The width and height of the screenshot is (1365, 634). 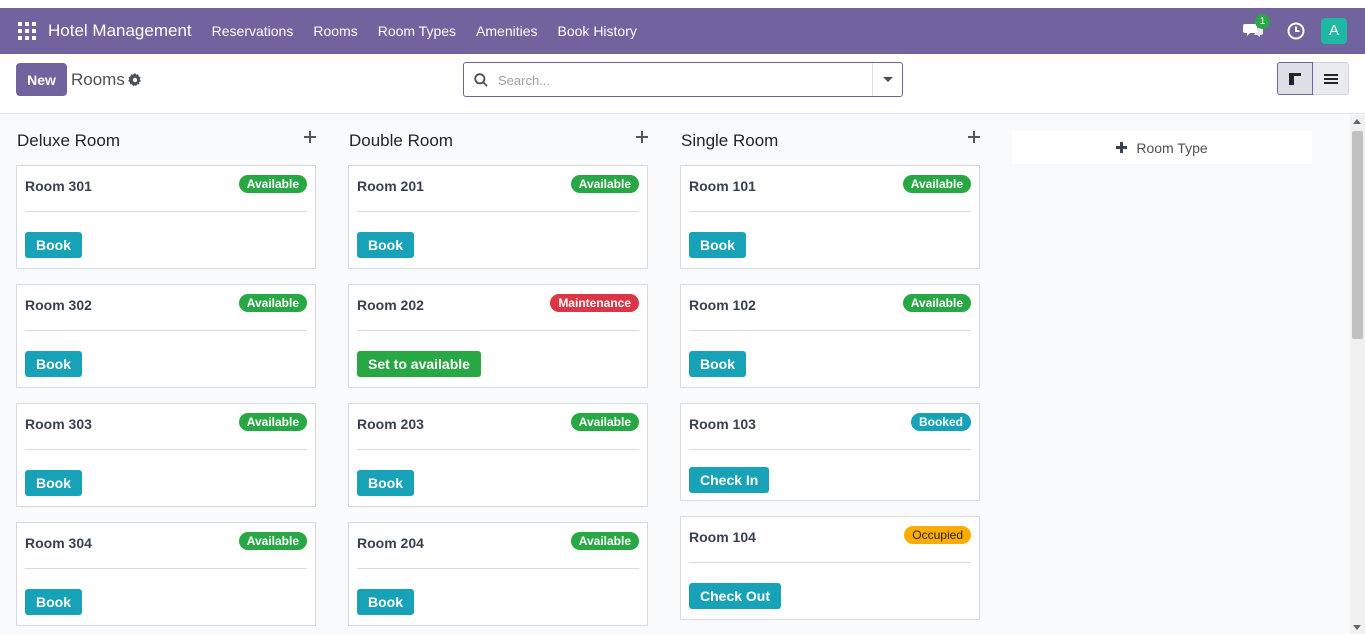 I want to click on room-card: Room 303 Available Book, so click(x=166, y=455).